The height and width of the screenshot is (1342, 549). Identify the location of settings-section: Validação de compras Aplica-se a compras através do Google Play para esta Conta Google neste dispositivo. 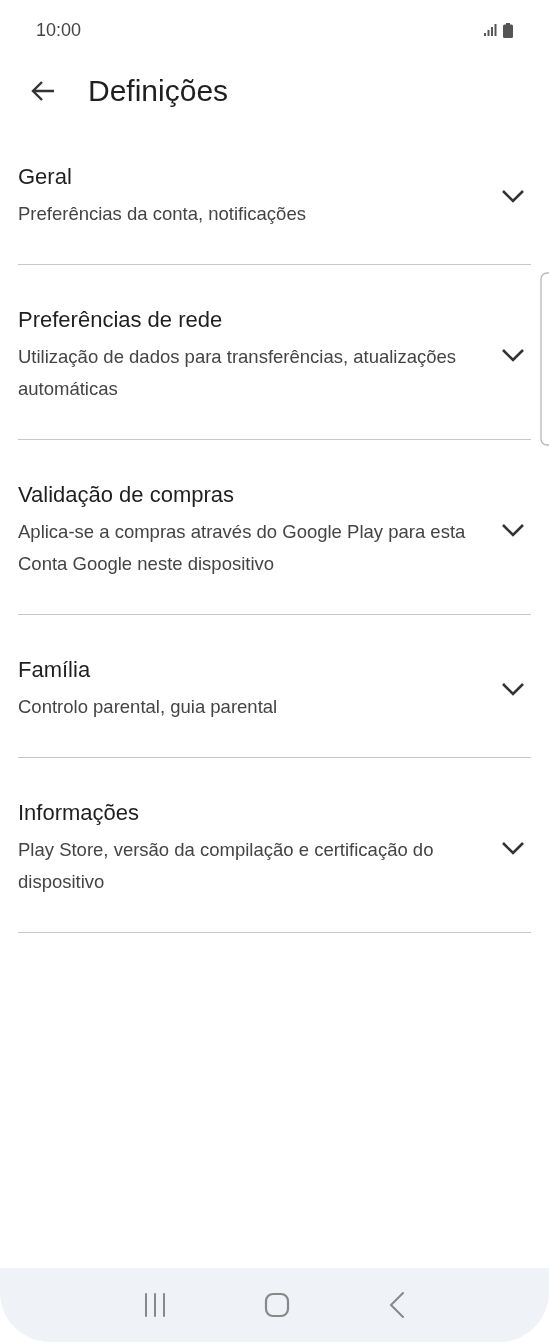
(274, 527).